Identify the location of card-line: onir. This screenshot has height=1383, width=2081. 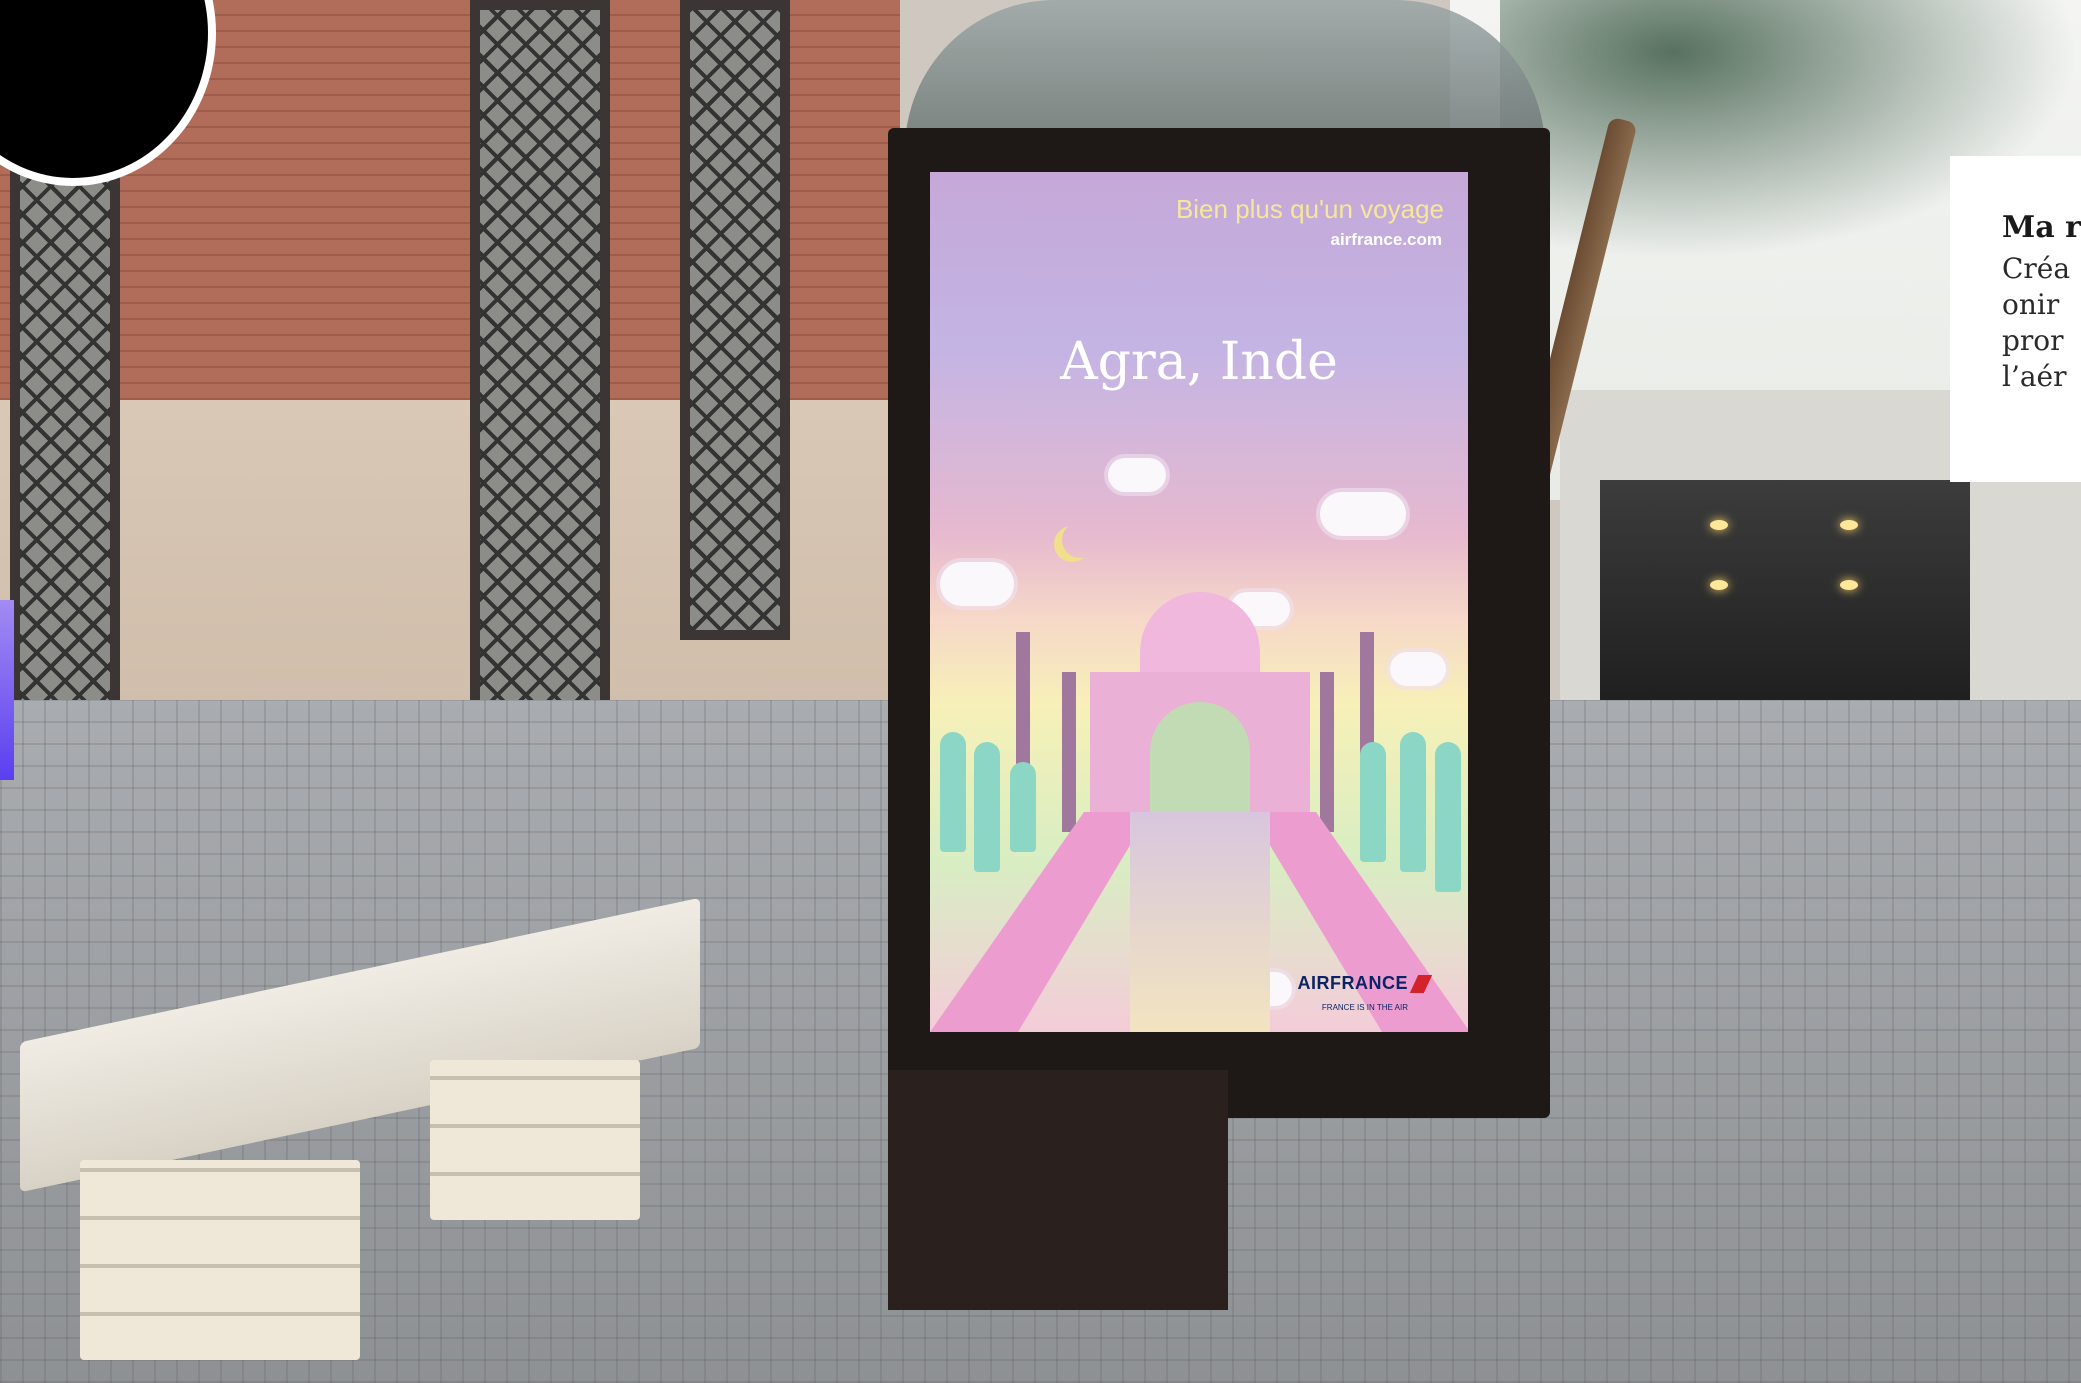
(2031, 304).